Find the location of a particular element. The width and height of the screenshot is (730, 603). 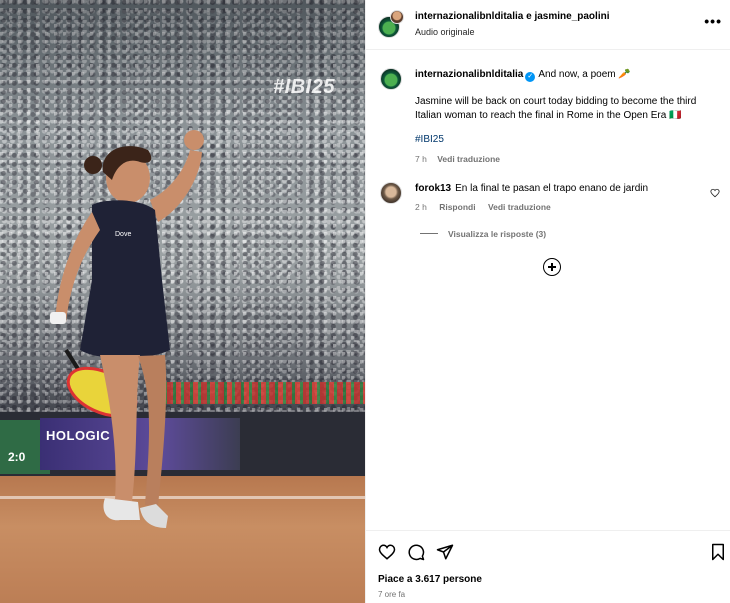

caption-headline: And now, a poem 🥕 is located at coordinates (584, 74).